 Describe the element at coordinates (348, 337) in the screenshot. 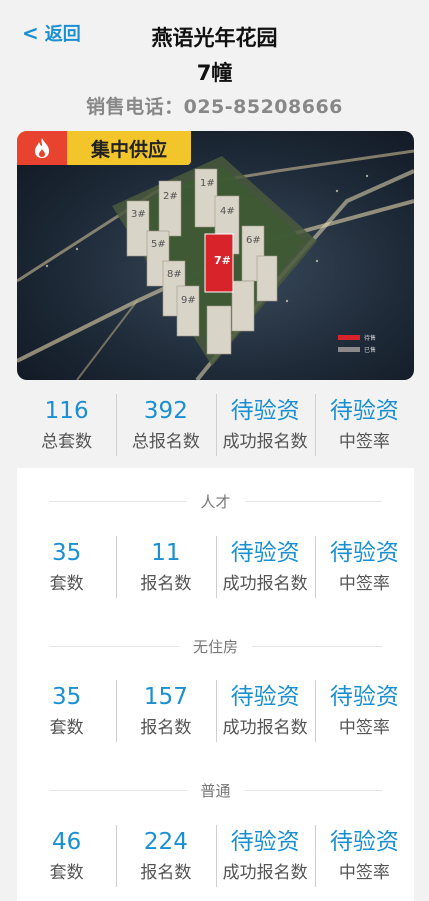

I see `legend-swatch-red` at that location.